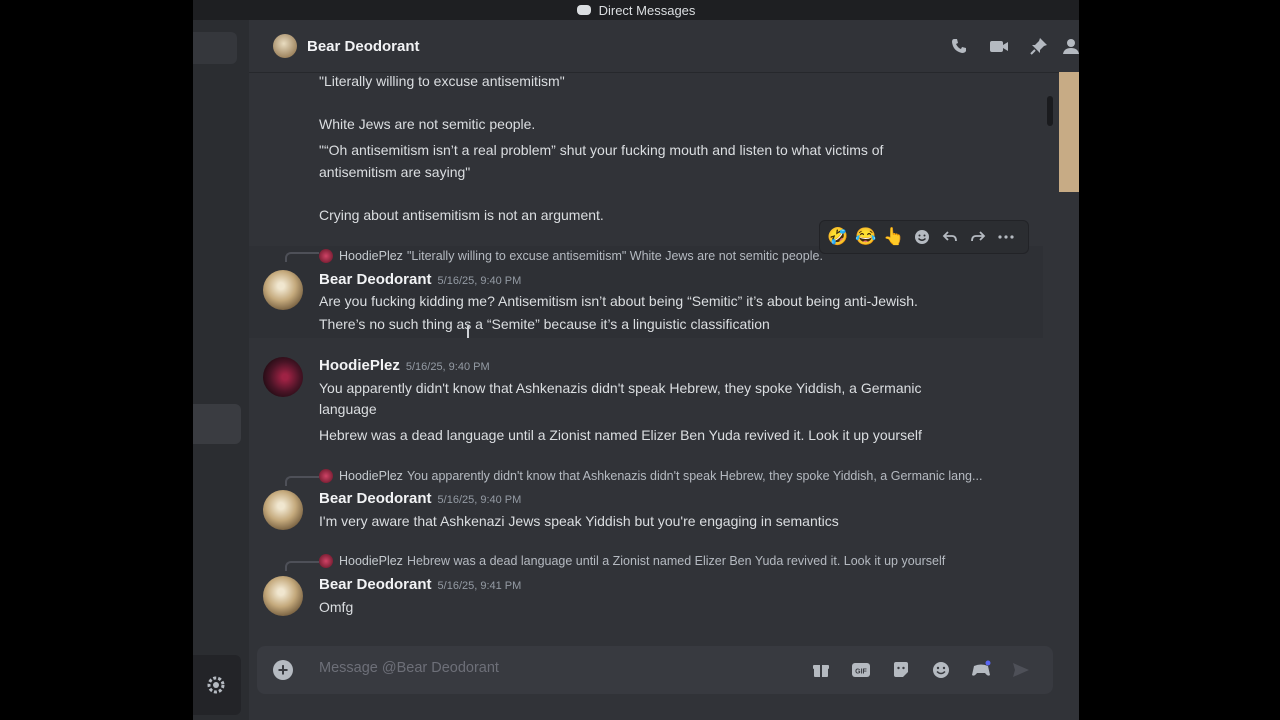 The height and width of the screenshot is (720, 1280). I want to click on text-cursor, so click(468, 332).